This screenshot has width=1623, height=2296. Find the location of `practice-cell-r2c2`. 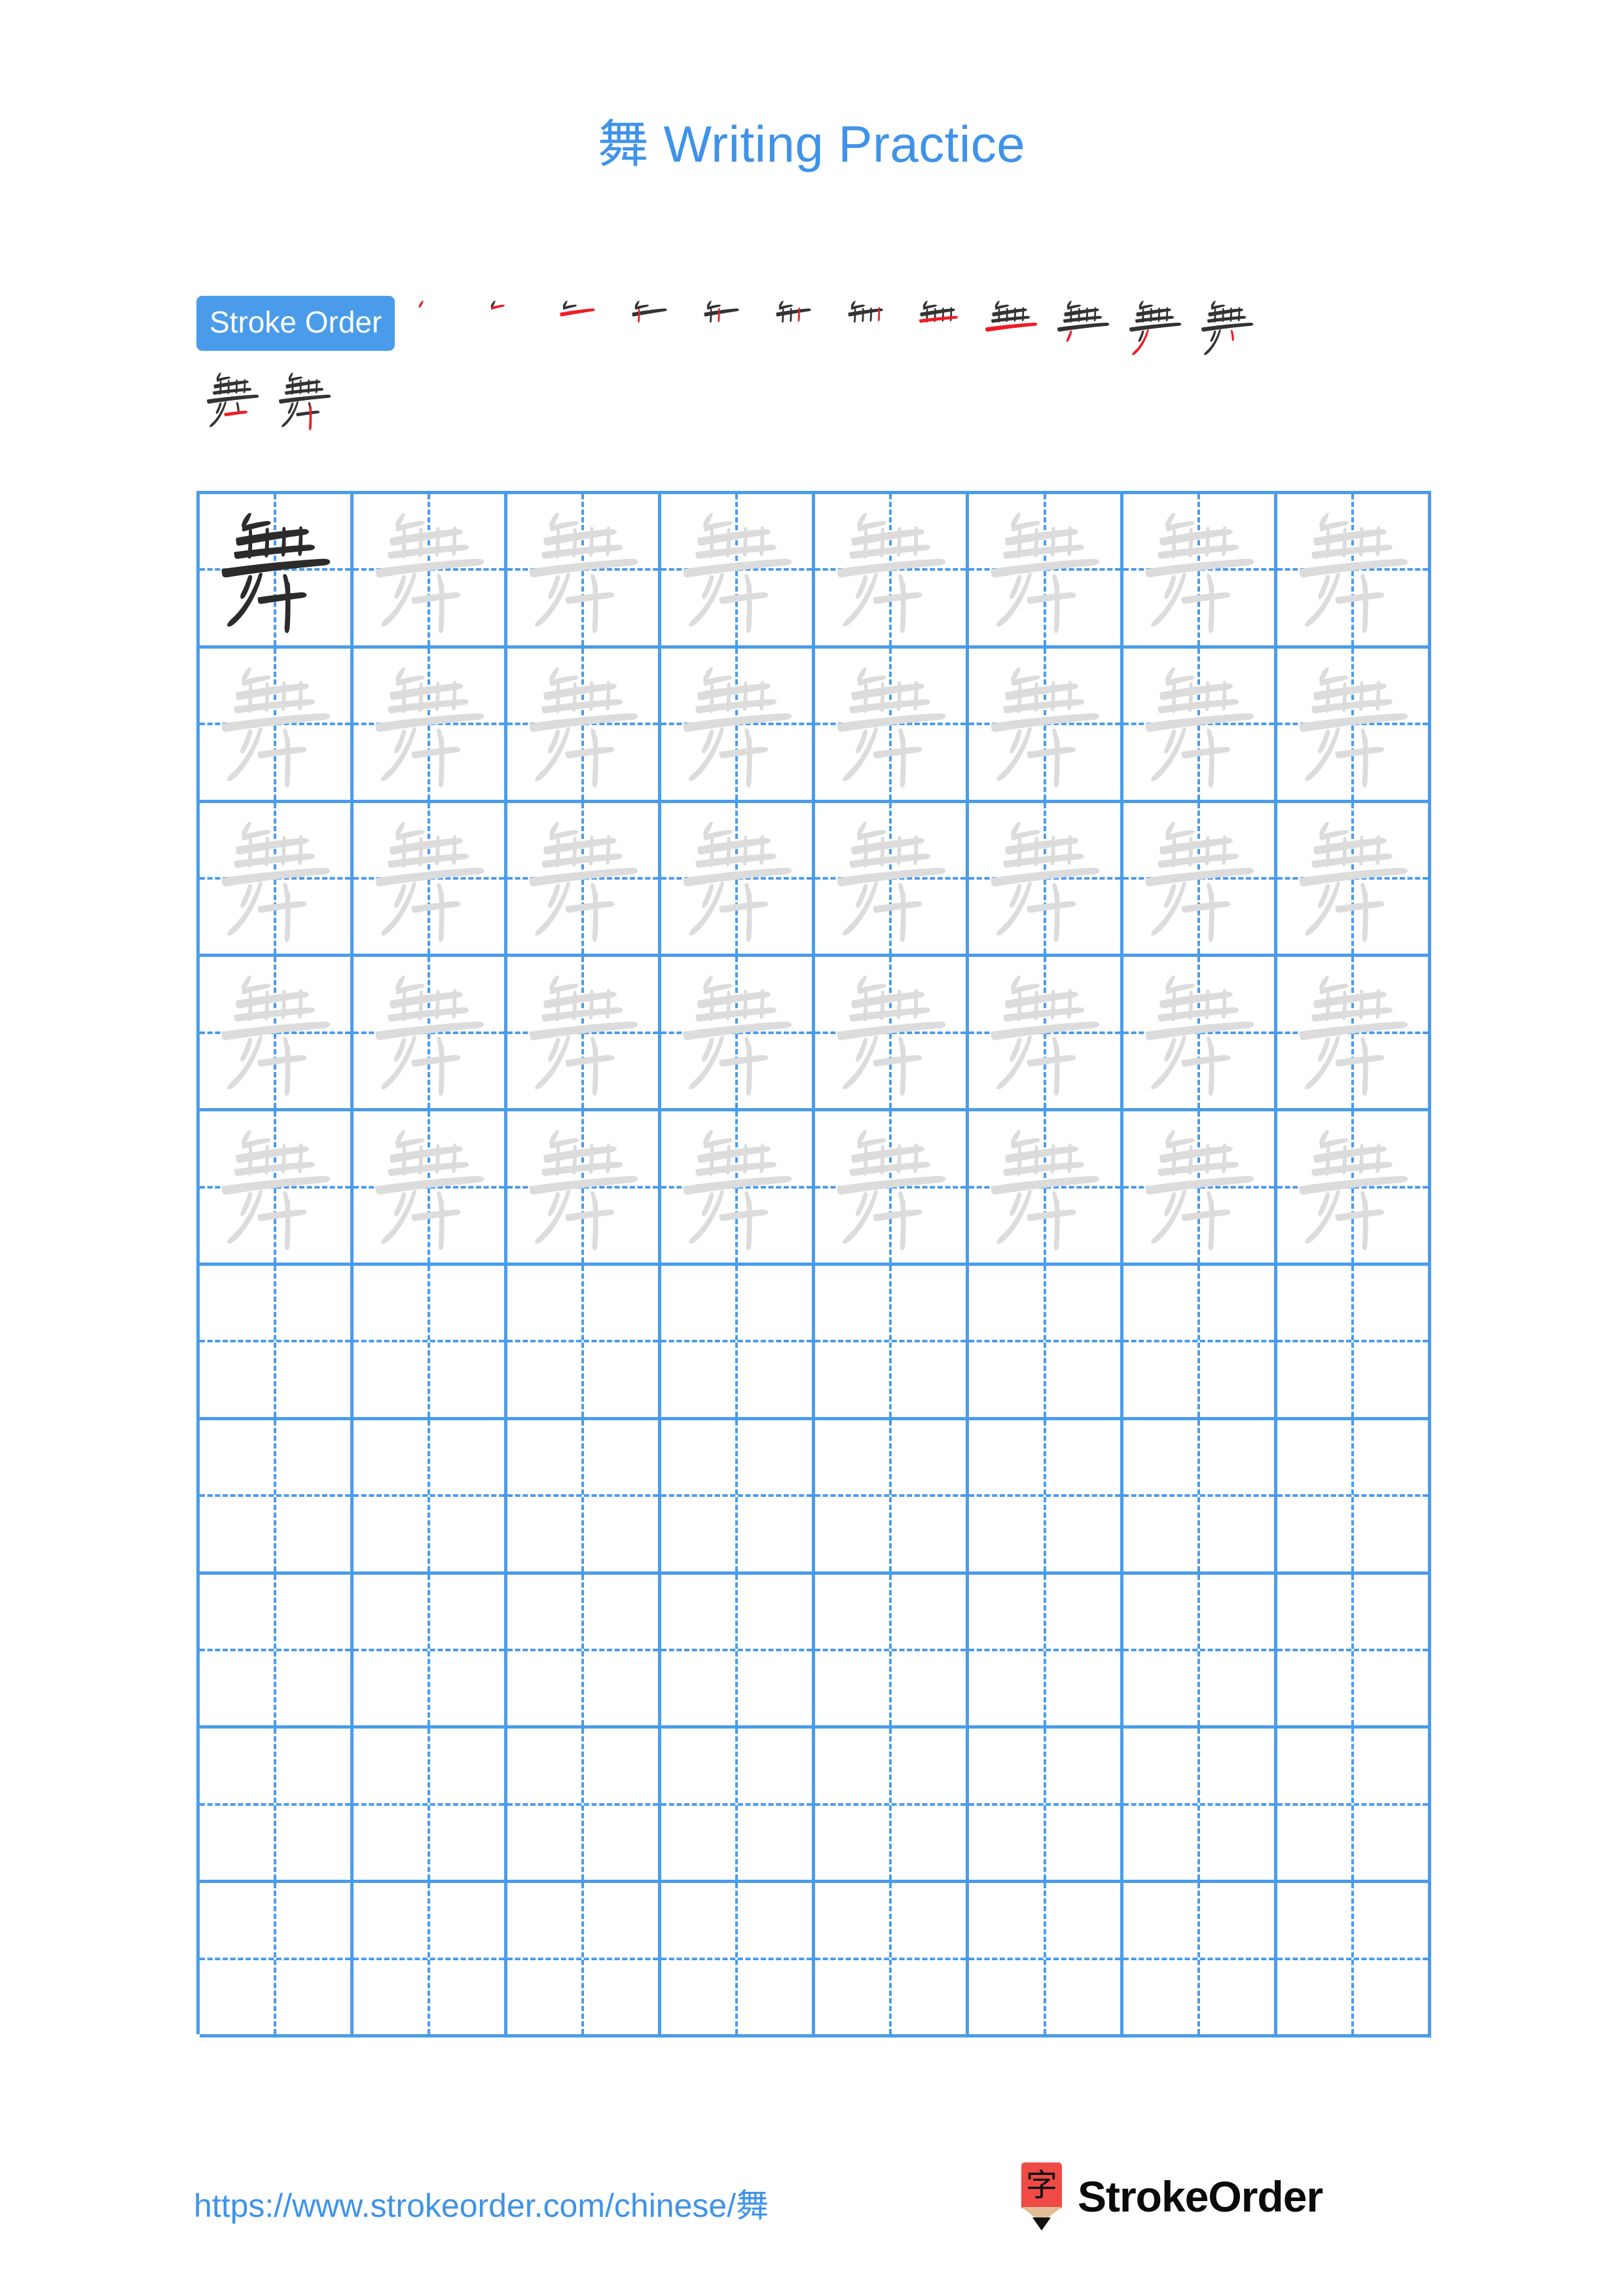

practice-cell-r2c2 is located at coordinates (431, 725).